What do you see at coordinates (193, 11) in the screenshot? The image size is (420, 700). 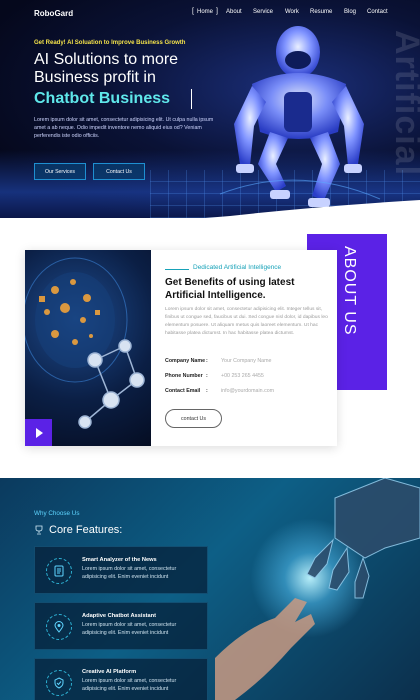 I see `nav-home-bracket-left: [` at bounding box center [193, 11].